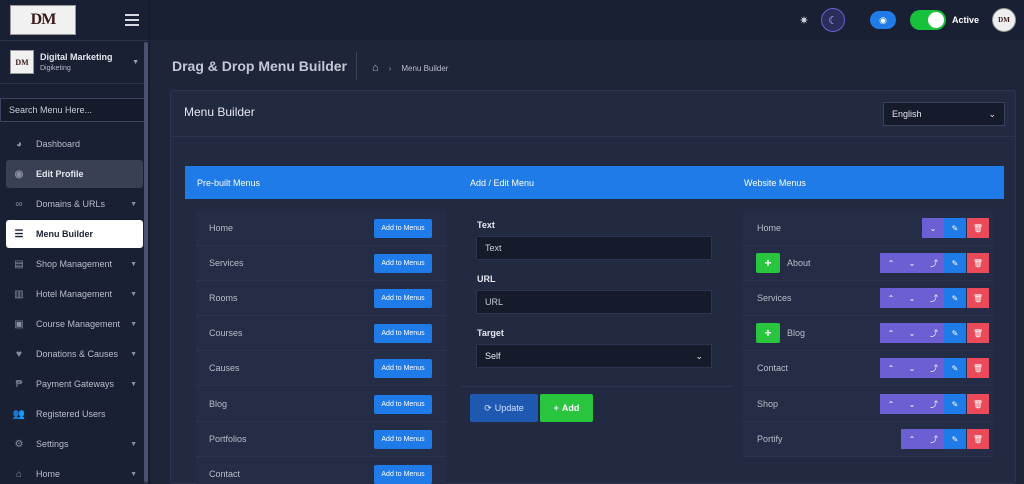 Image resolution: width=1024 pixels, height=484 pixels. What do you see at coordinates (944, 114) in the screenshot?
I see `language-select: English ⌄` at bounding box center [944, 114].